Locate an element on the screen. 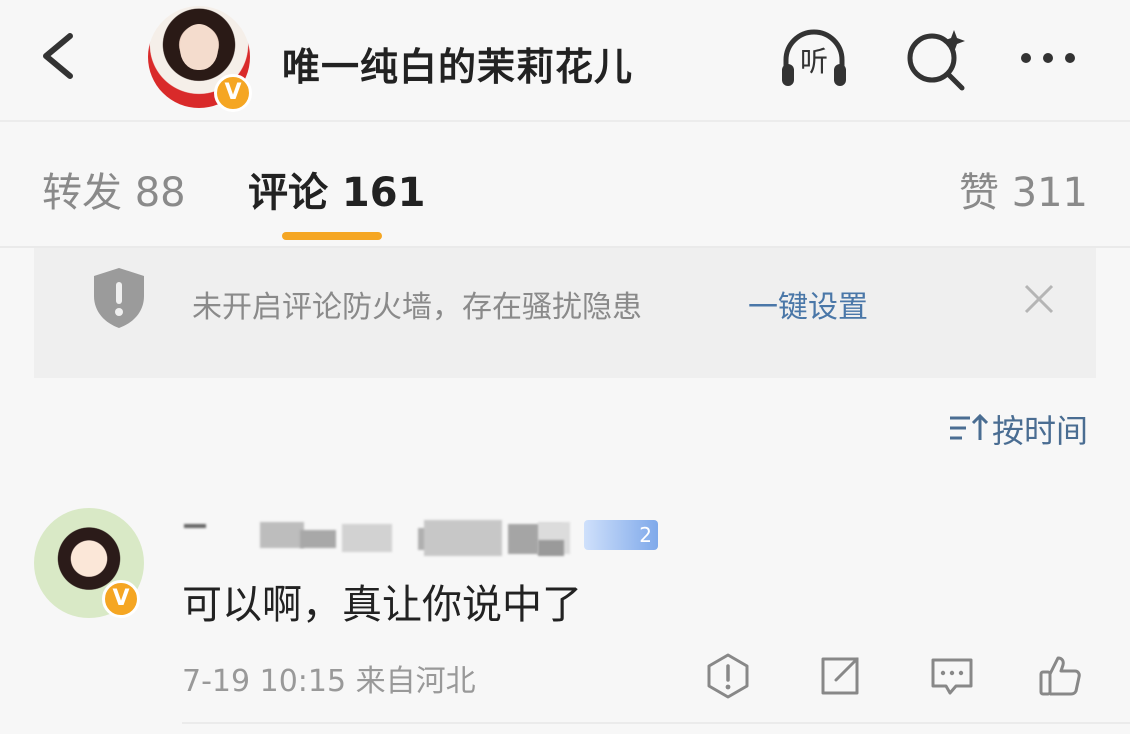 This screenshot has height=734, width=1130. listen-label: 听 is located at coordinates (813, 61).